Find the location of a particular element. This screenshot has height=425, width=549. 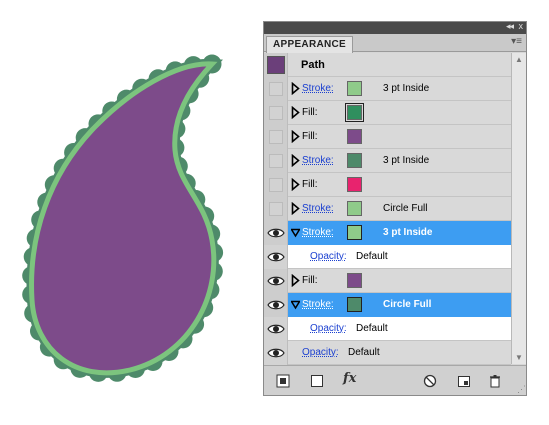

duplicate-item-icon is located at coordinates (464, 381).